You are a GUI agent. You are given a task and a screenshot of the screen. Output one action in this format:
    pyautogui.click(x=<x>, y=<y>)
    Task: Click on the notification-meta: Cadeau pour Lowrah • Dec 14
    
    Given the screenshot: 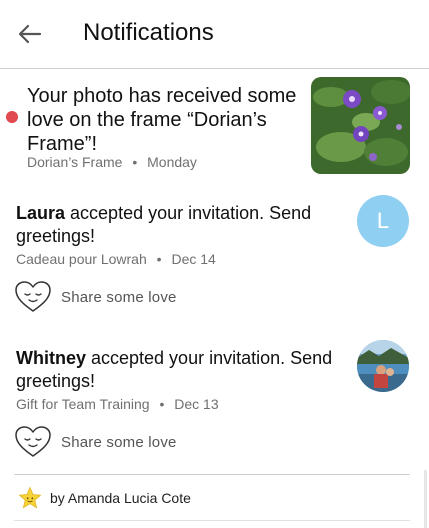 What is the action you would take?
    pyautogui.click(x=116, y=259)
    